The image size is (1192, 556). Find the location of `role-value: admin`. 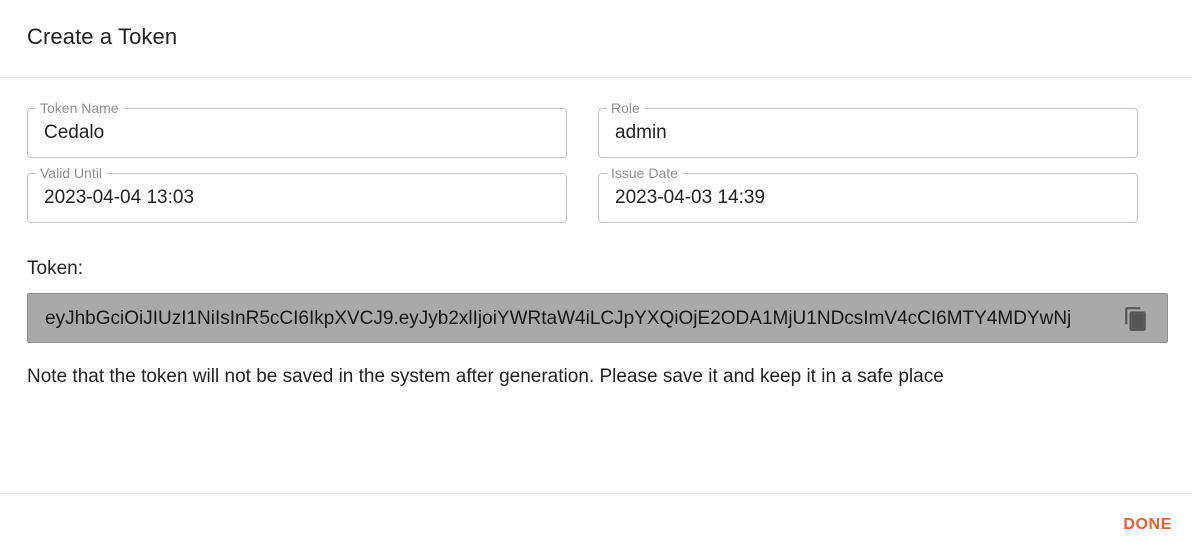

role-value: admin is located at coordinates (641, 132).